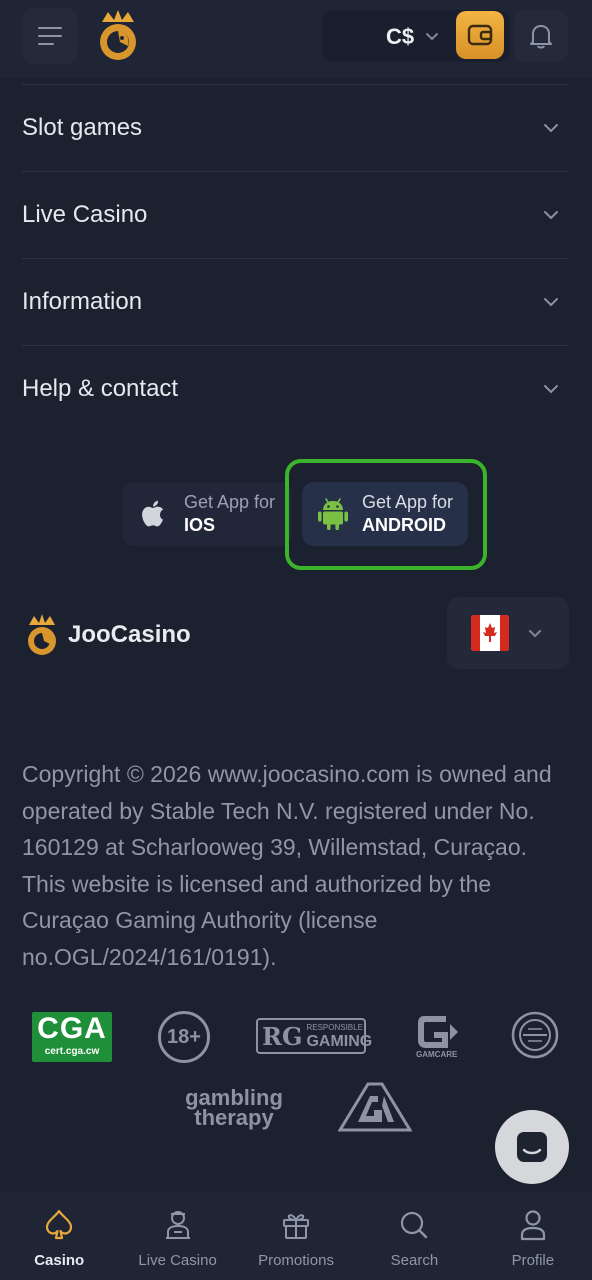 The width and height of the screenshot is (592, 1280). I want to click on responsible-gaming-badge: RG RESPONSIBLE GAMING, so click(314, 1036).